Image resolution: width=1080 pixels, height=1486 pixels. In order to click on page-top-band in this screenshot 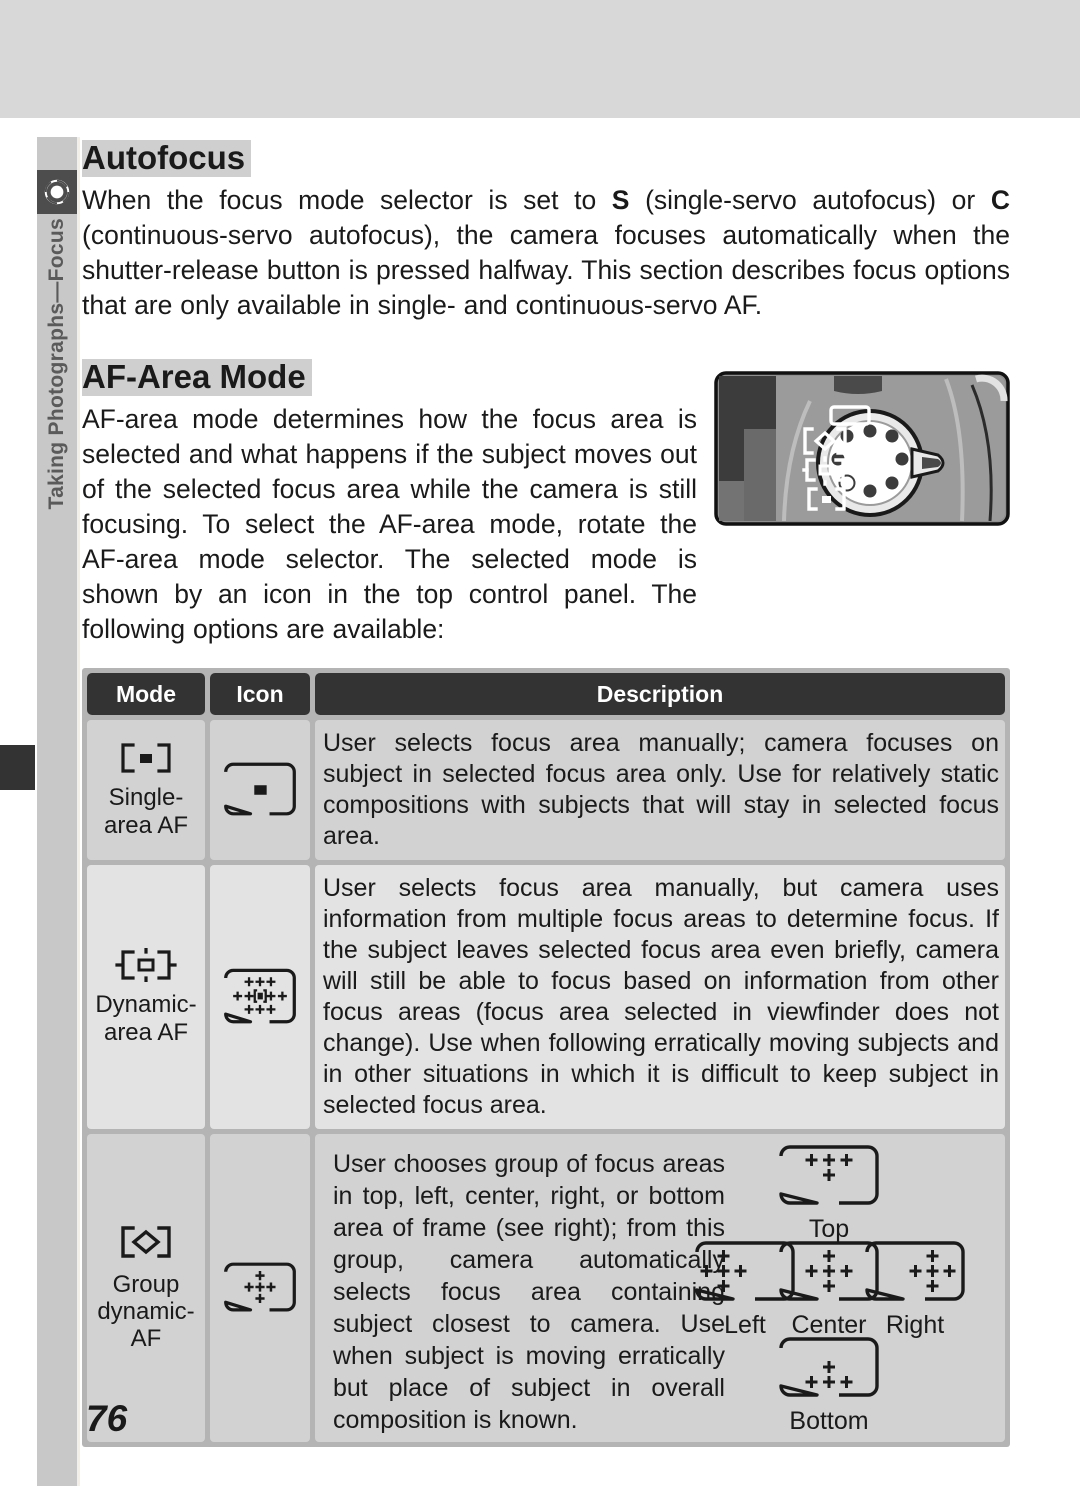, I will do `click(540, 59)`.